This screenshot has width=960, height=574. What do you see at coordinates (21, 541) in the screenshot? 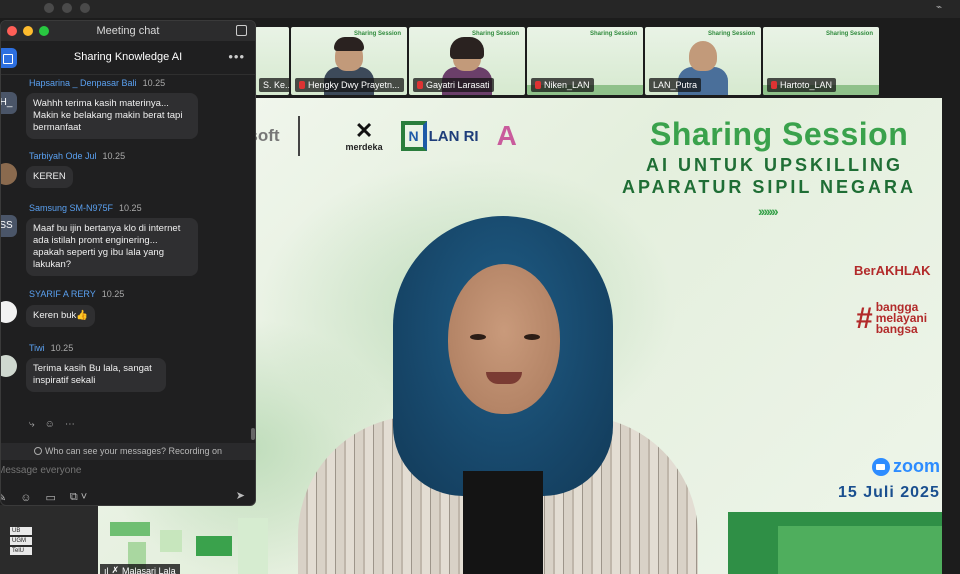
I see `side-list-item: UGM` at bounding box center [21, 541].